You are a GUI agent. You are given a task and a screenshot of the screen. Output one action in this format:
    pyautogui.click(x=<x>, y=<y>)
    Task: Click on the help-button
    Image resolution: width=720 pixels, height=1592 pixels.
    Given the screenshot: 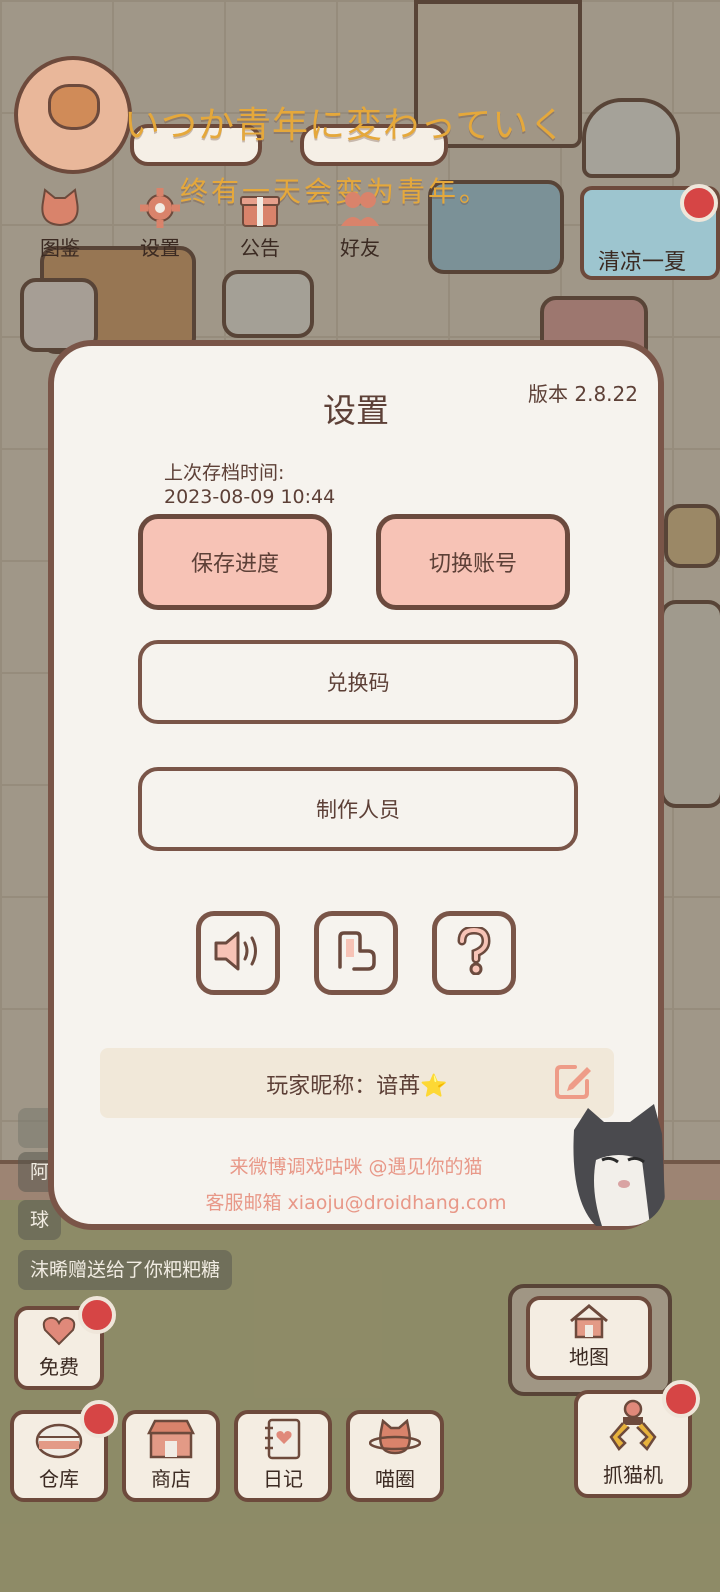 What is the action you would take?
    pyautogui.click(x=474, y=953)
    